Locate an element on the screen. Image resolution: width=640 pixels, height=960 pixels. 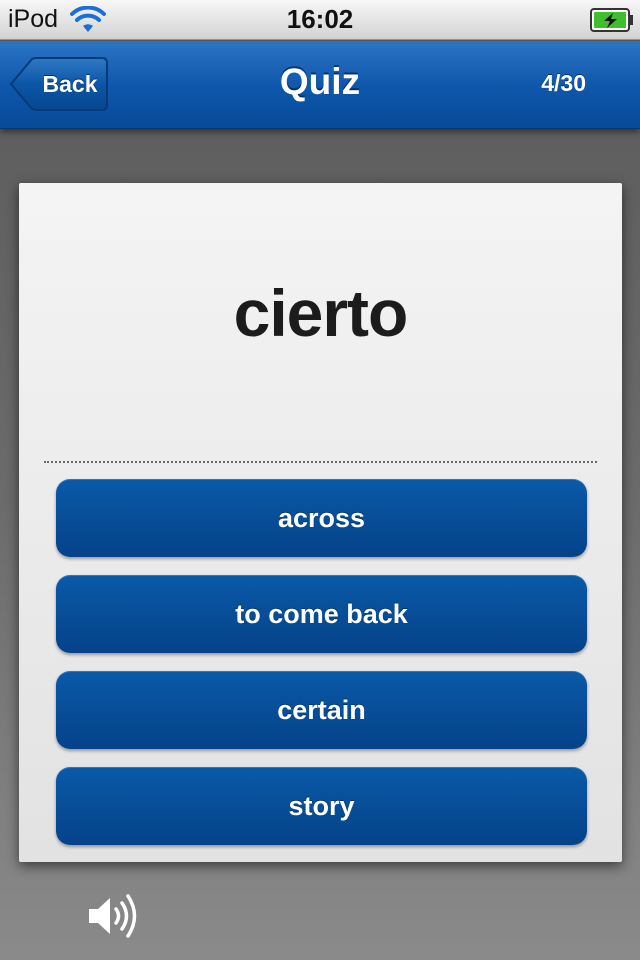
back-button: Back is located at coordinates (59, 84).